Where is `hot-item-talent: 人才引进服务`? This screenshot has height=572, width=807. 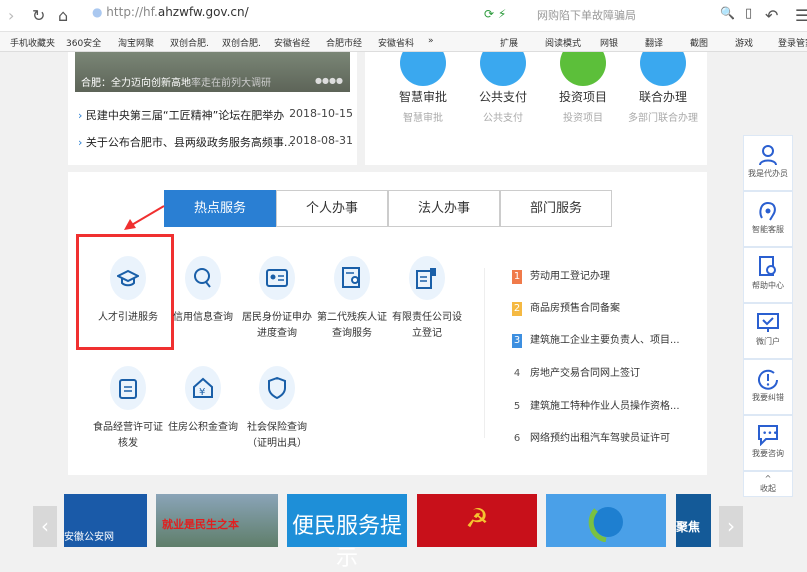
hot-item-talent: 人才引进服务 is located at coordinates (128, 291).